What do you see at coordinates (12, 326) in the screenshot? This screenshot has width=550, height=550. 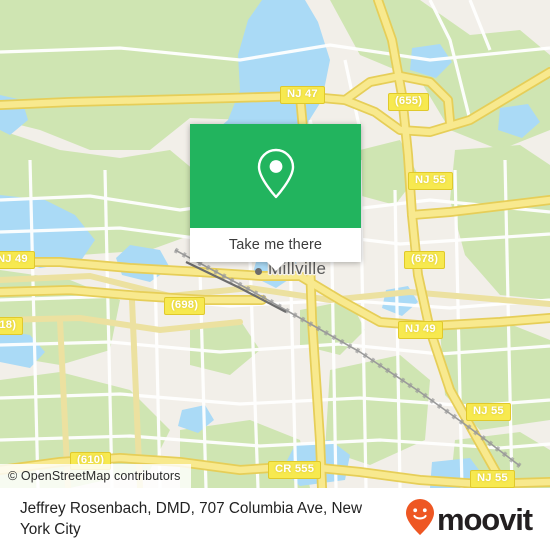 I see `road-shield-618: (618)` at bounding box center [12, 326].